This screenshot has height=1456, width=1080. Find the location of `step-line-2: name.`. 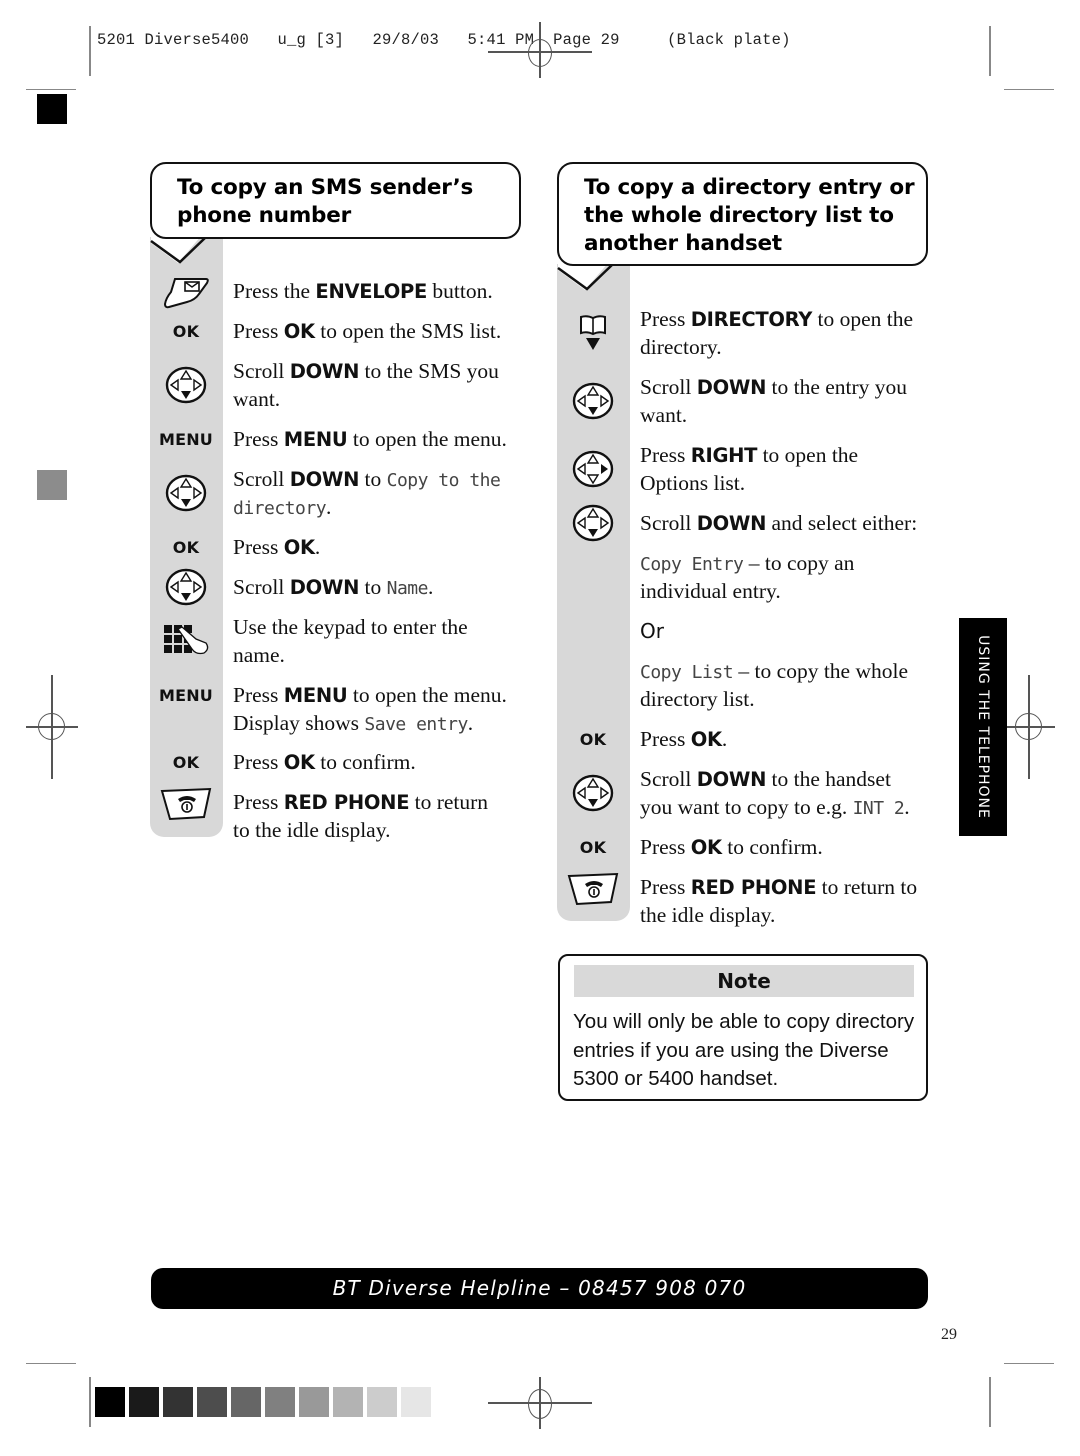

step-line-2: name. is located at coordinates (259, 655).